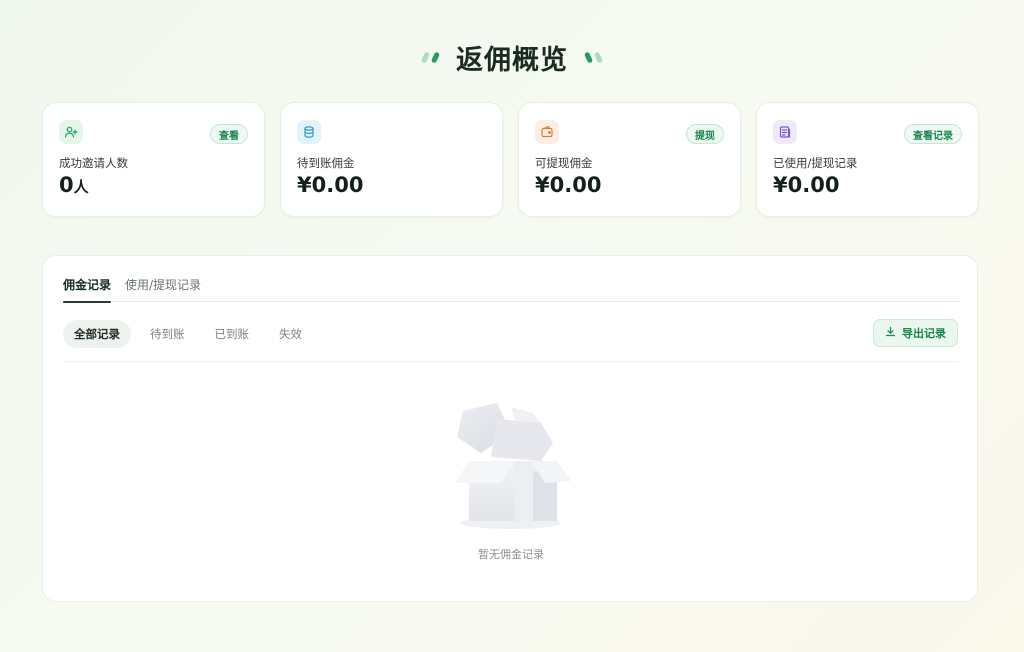  What do you see at coordinates (93, 163) in the screenshot?
I see `invited-users-label: 成功邀请人数` at bounding box center [93, 163].